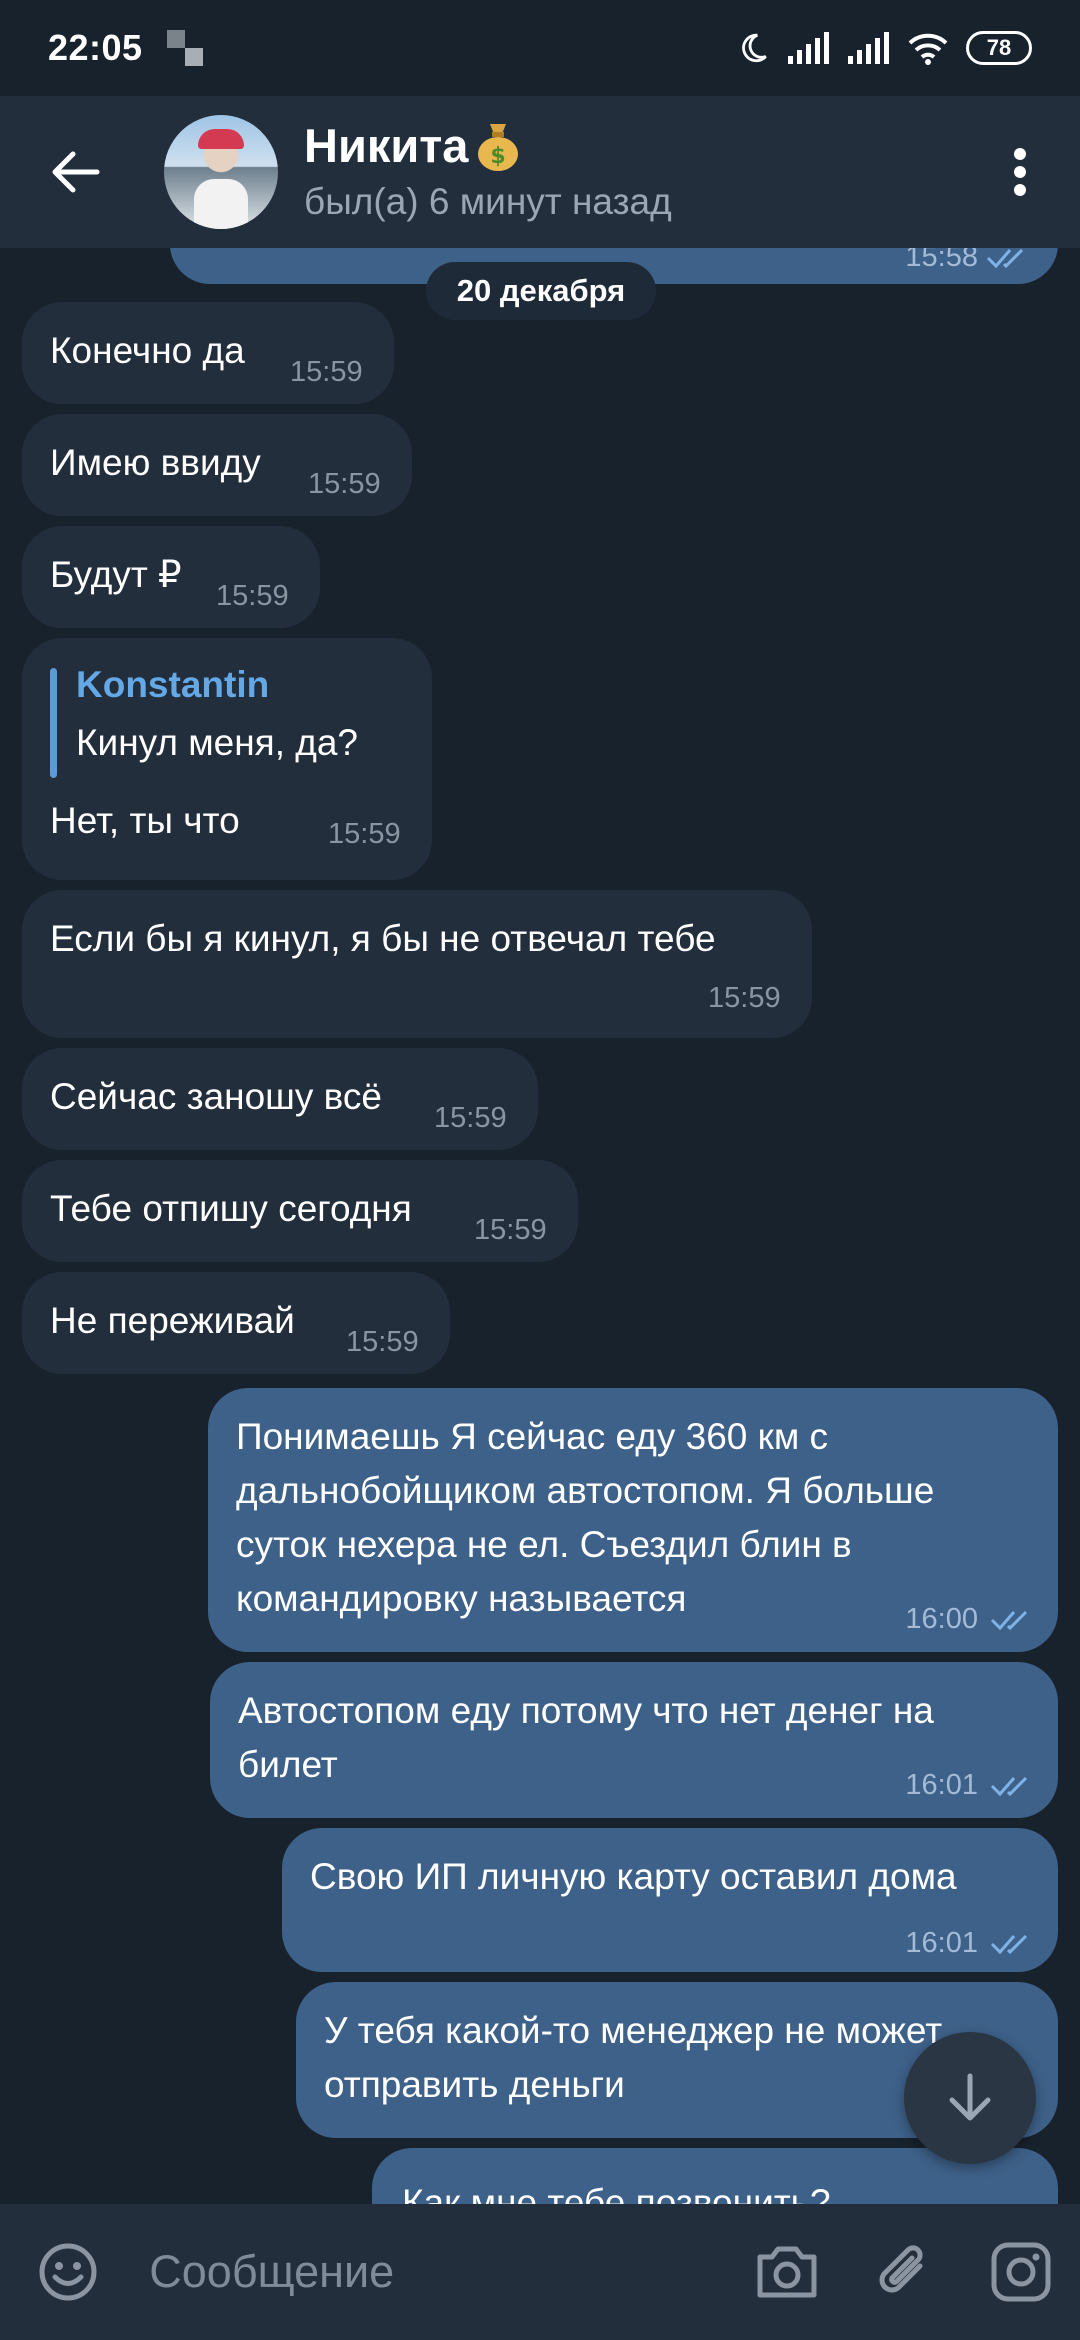 The image size is (1080, 2340). What do you see at coordinates (95, 47) in the screenshot?
I see `status-time: 22:05` at bounding box center [95, 47].